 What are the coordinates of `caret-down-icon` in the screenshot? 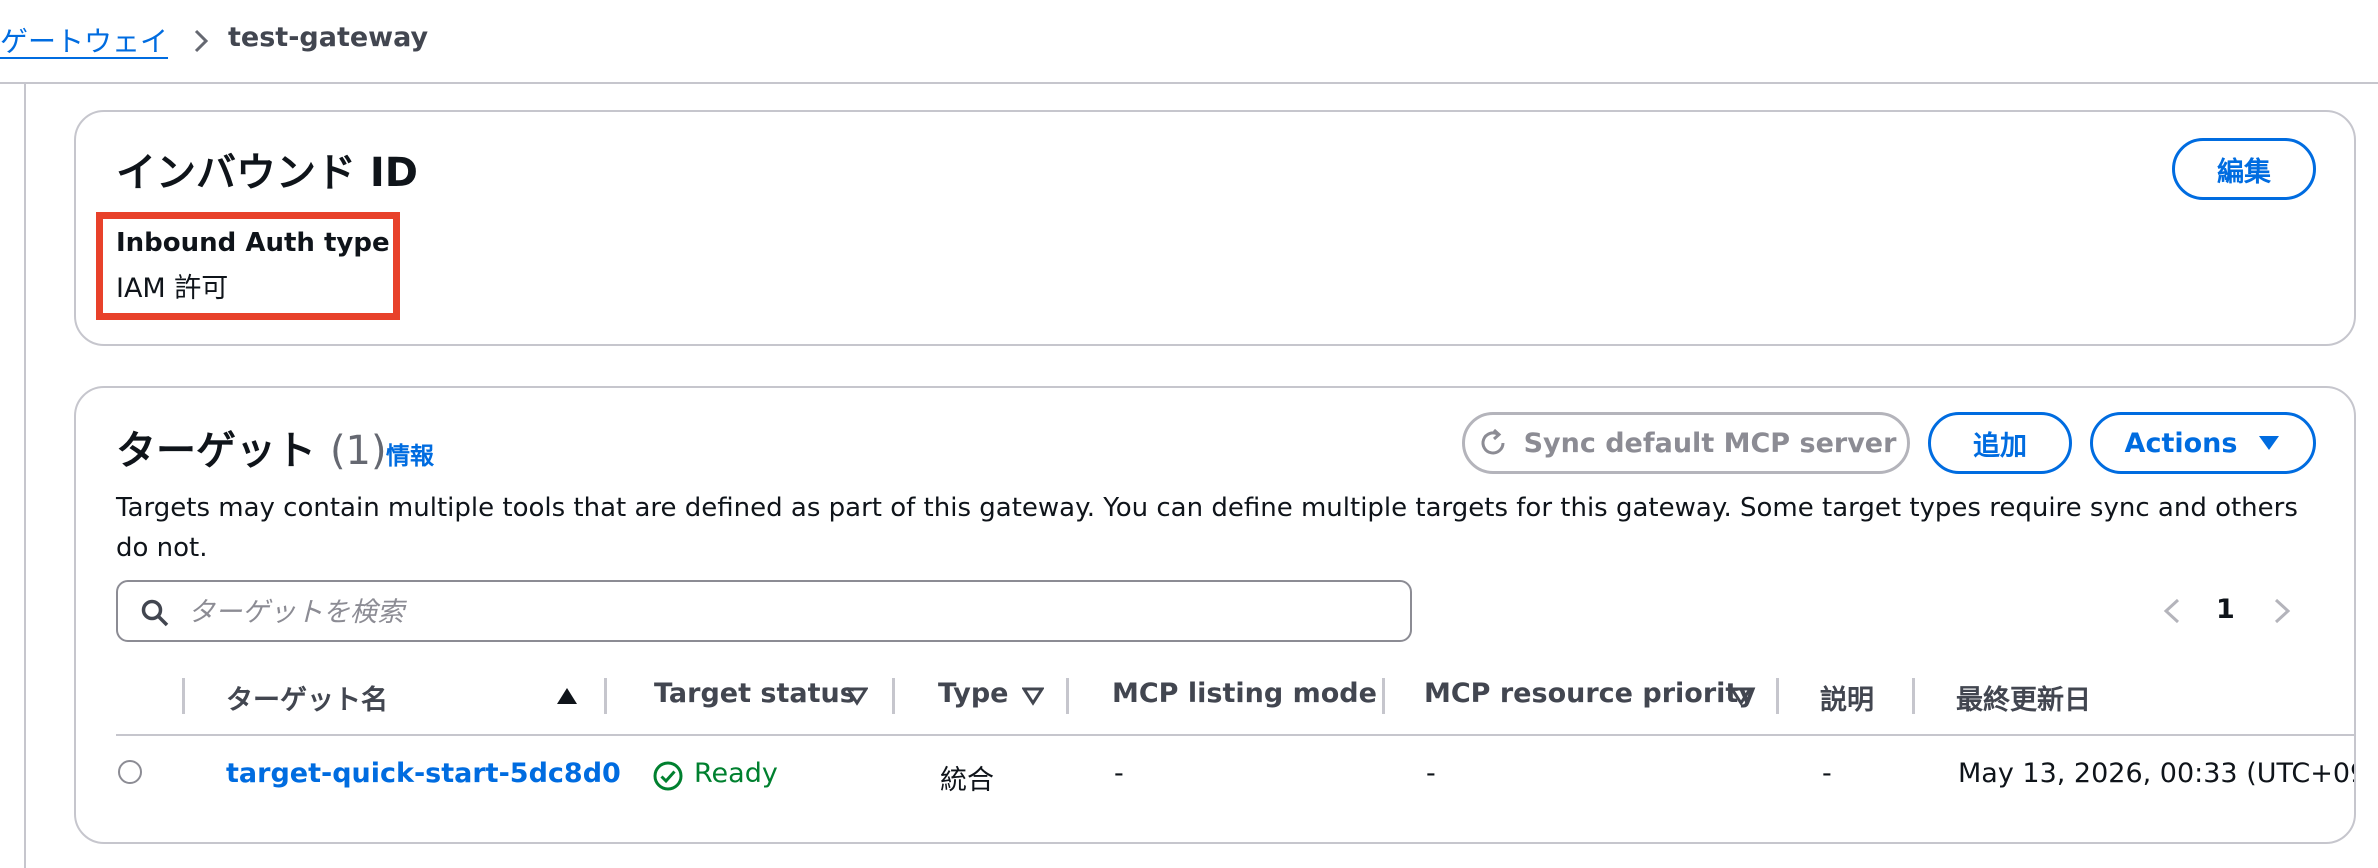 It's located at (2269, 443).